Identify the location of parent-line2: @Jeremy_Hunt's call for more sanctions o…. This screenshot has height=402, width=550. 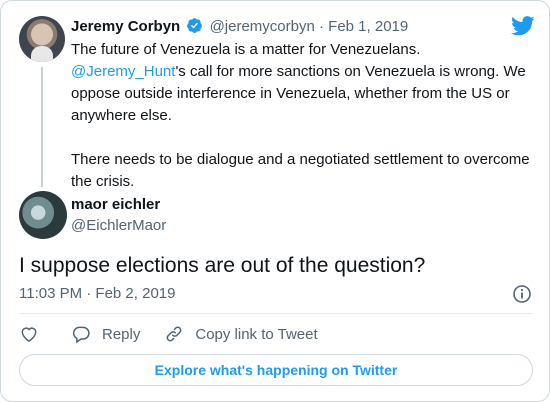
(306, 94).